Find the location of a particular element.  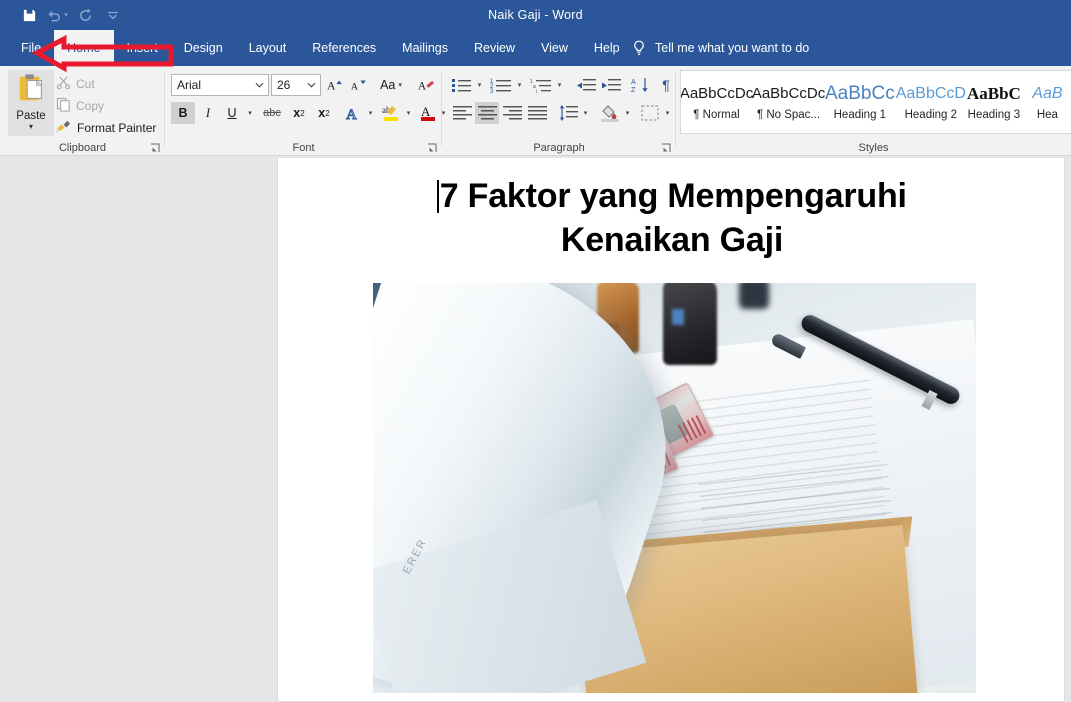

style-label: Hea is located at coordinates (1047, 114).